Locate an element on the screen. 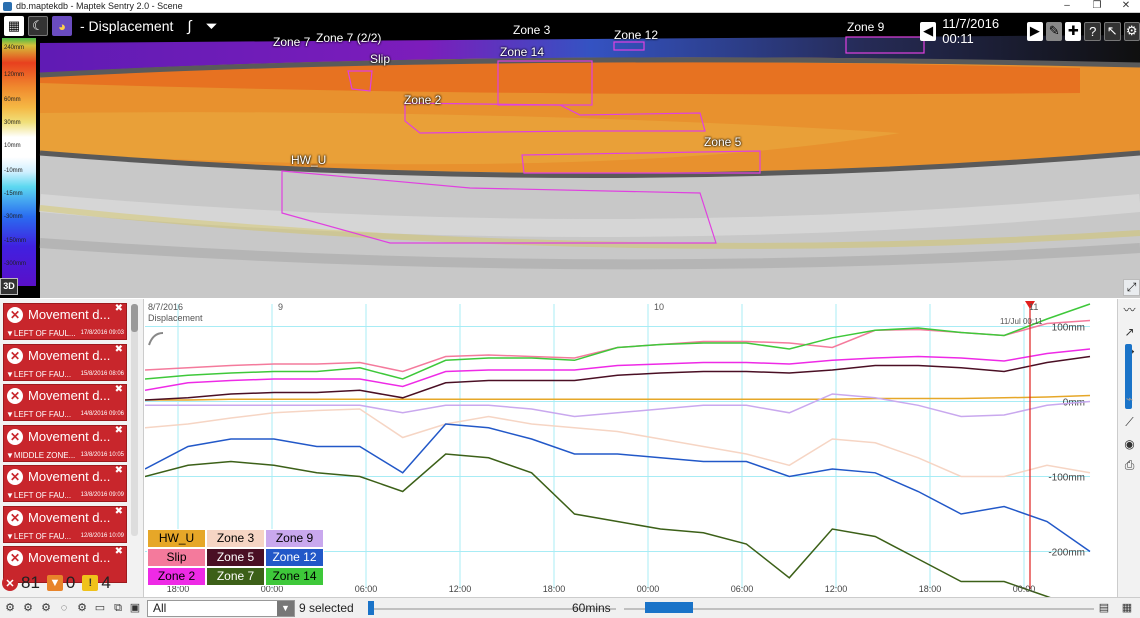 The image size is (1140, 618). expand-icon: ⤢ is located at coordinates (1131, 287).